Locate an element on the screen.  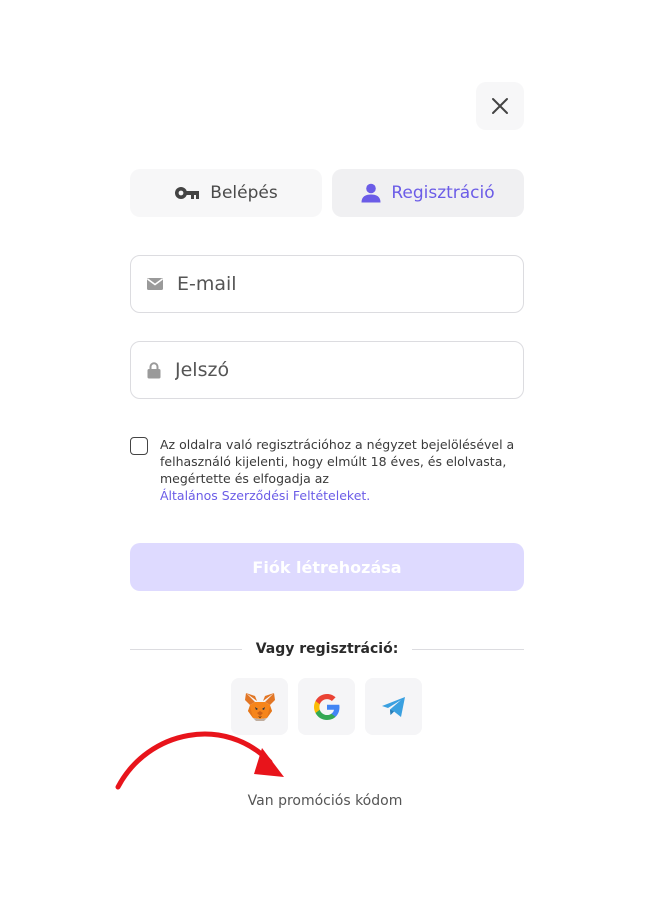
google-icon is located at coordinates (326, 706).